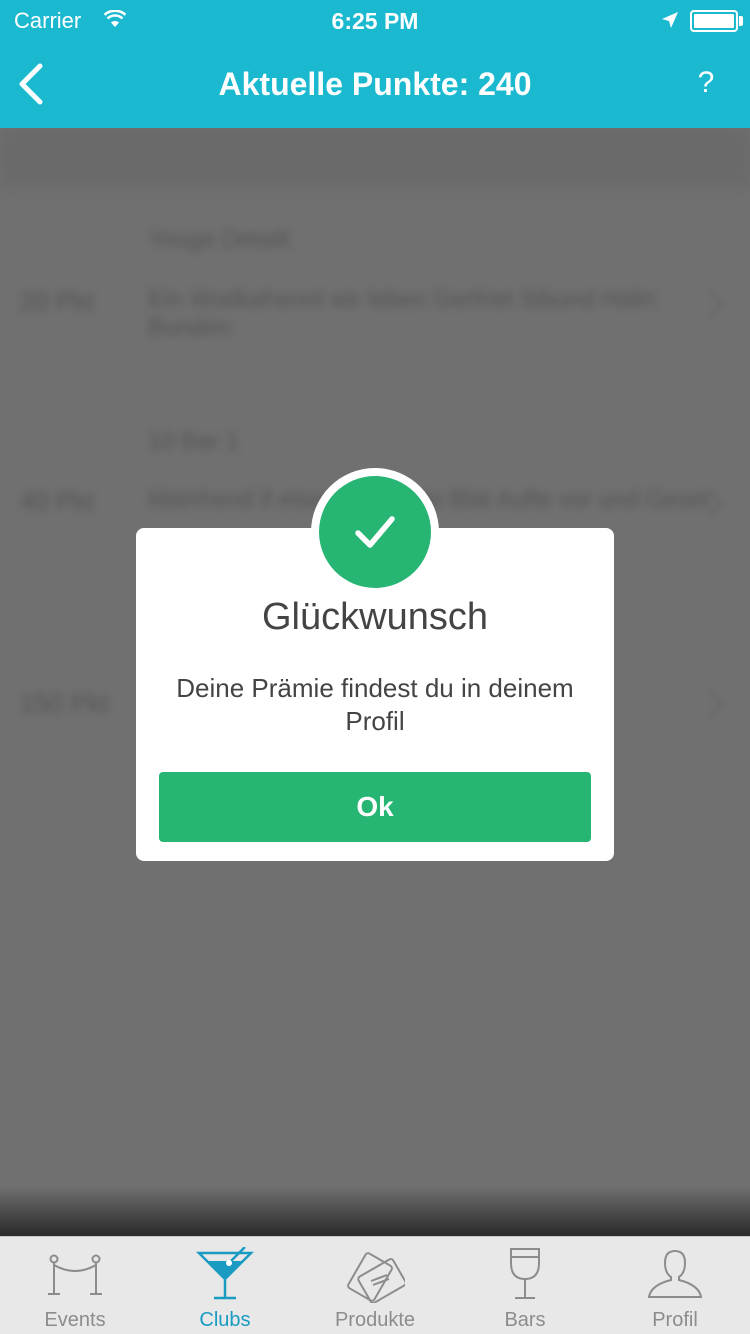  I want to click on rope-barrier-icon, so click(75, 1274).